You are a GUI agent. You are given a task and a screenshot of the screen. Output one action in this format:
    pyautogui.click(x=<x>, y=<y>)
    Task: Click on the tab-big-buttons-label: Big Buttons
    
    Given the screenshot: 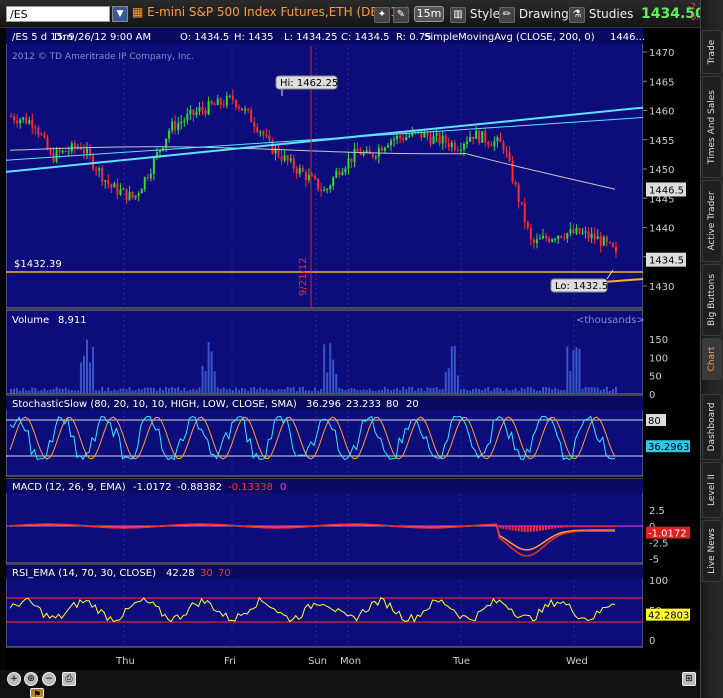 What is the action you would take?
    pyautogui.click(x=712, y=300)
    